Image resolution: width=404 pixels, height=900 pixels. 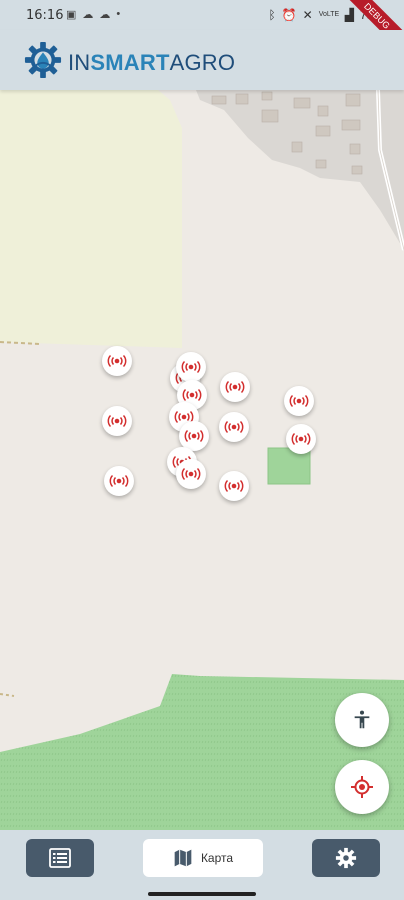 I want to click on status-left-icons: ▣ ☁ ☁ •, so click(x=93, y=14).